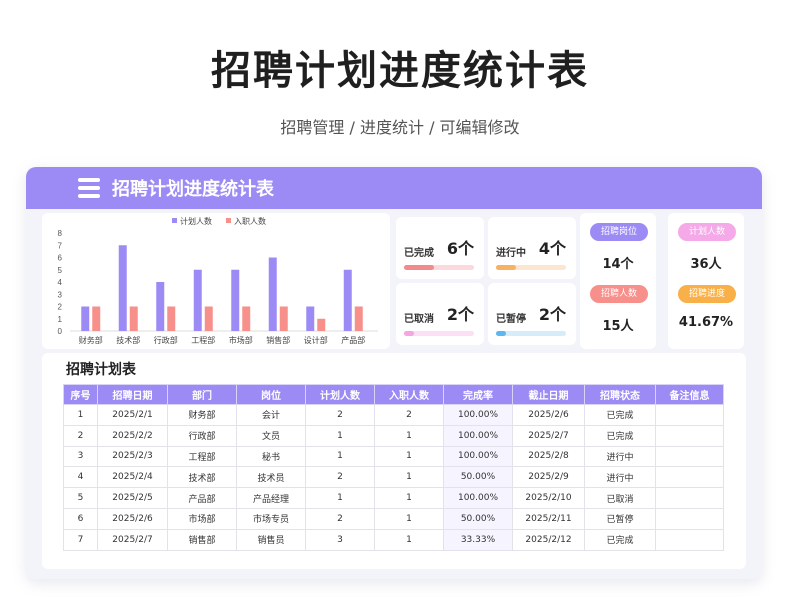 The width and height of the screenshot is (800, 613). What do you see at coordinates (202, 498) in the screenshot?
I see `table-cell: 产品部` at bounding box center [202, 498].